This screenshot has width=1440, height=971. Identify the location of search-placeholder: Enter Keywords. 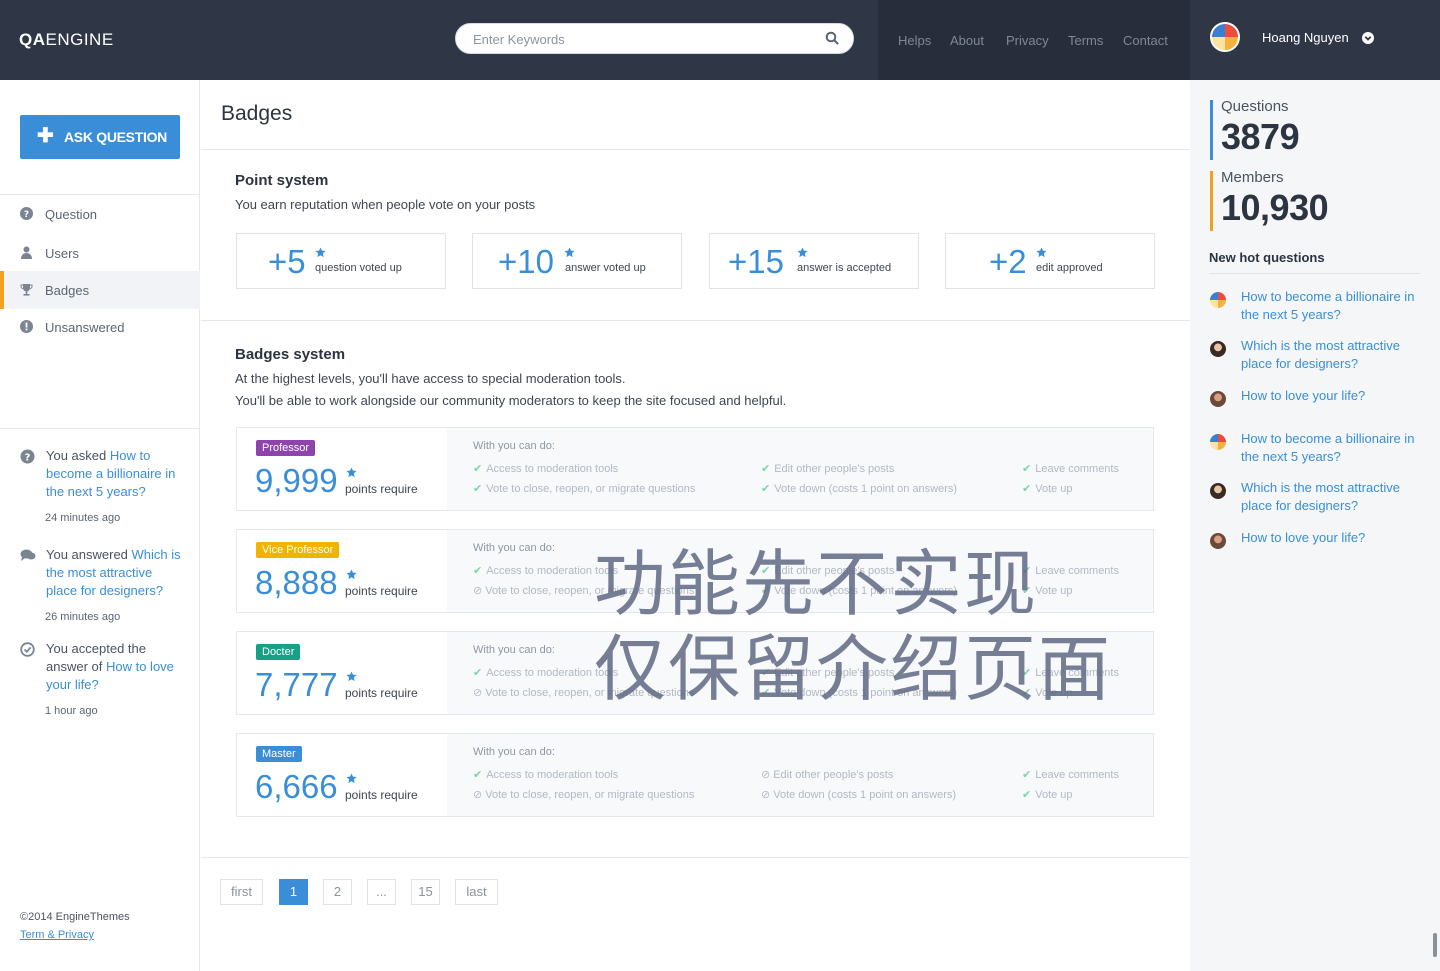
(519, 39).